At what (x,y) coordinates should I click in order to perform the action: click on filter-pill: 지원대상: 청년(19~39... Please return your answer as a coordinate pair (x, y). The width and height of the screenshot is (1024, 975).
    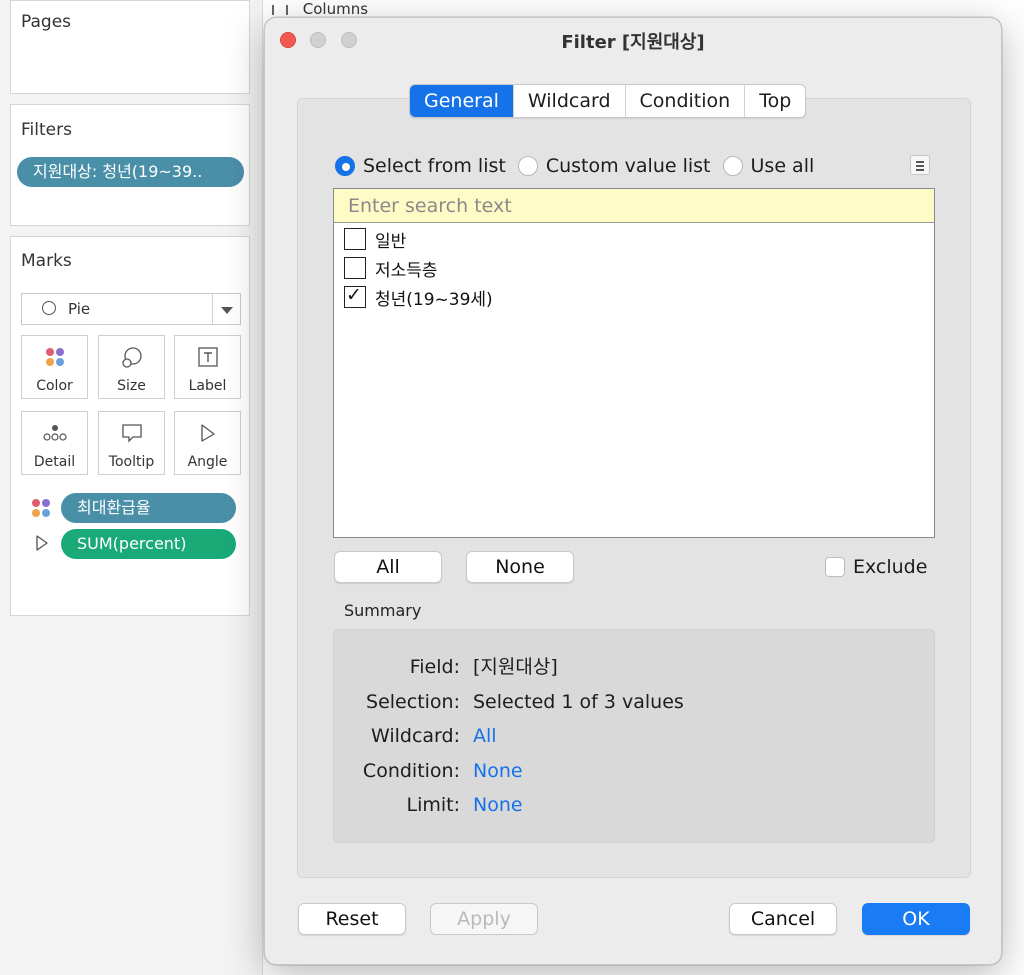
    Looking at the image, I should click on (130, 172).